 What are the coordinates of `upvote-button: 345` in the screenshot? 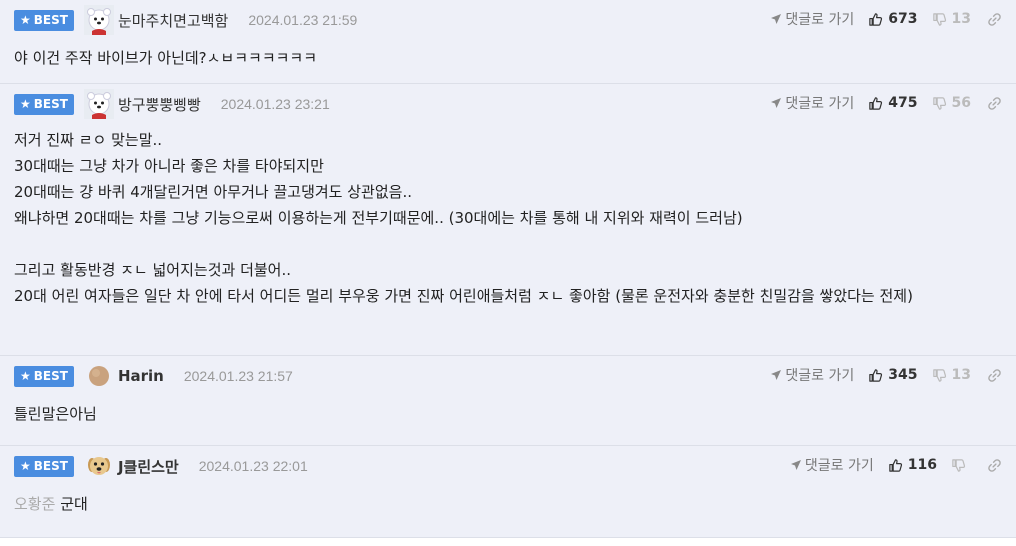 It's located at (893, 375).